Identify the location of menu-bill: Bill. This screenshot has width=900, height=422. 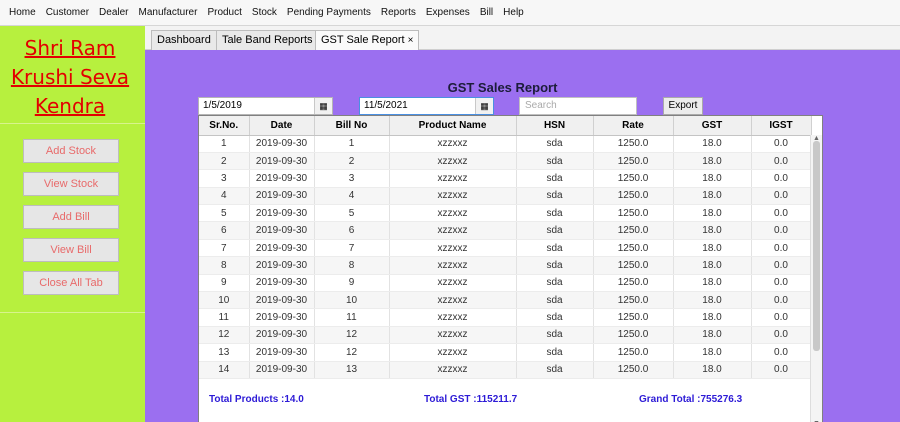
(486, 13).